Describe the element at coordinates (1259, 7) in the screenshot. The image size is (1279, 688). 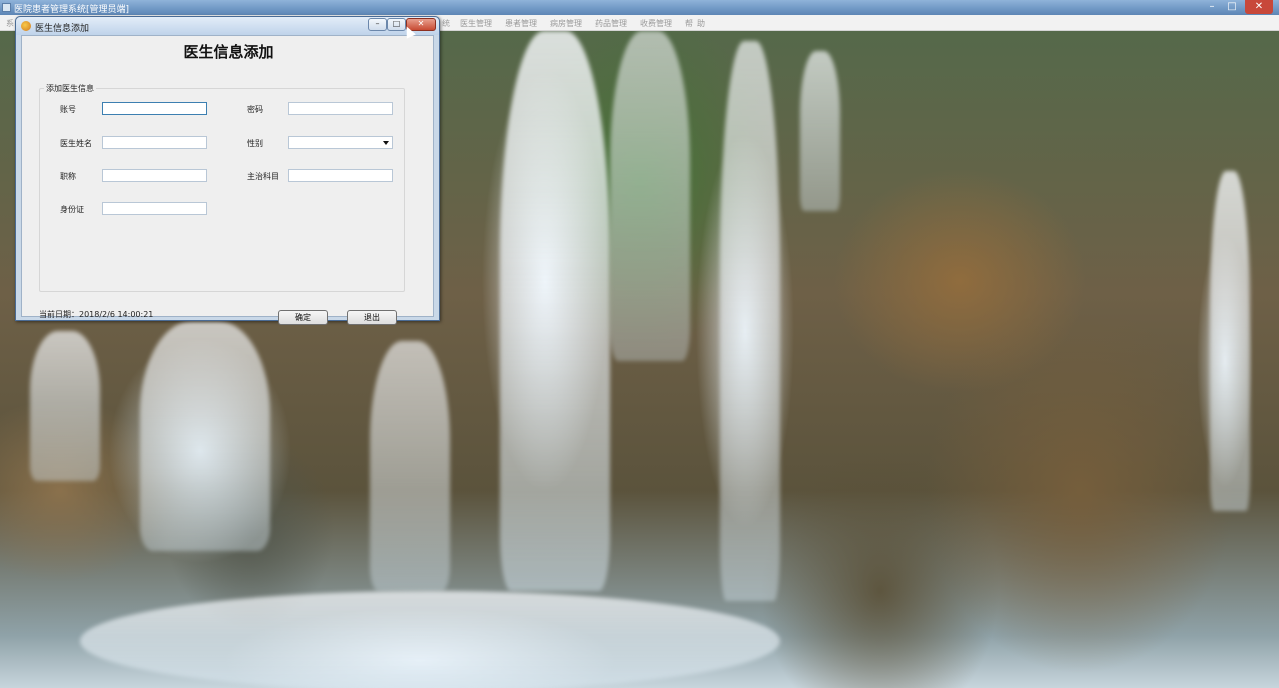
I see `main-close-button: ✕` at that location.